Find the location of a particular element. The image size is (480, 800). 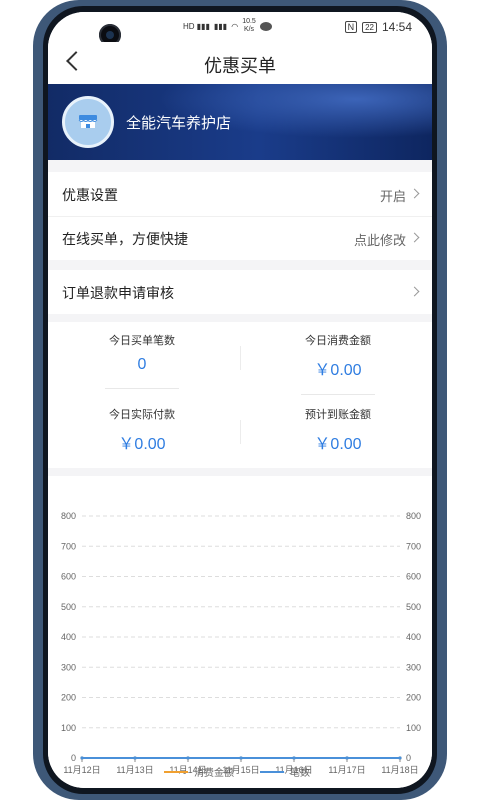

discount-setting-label: 优惠设置 is located at coordinates (90, 195).